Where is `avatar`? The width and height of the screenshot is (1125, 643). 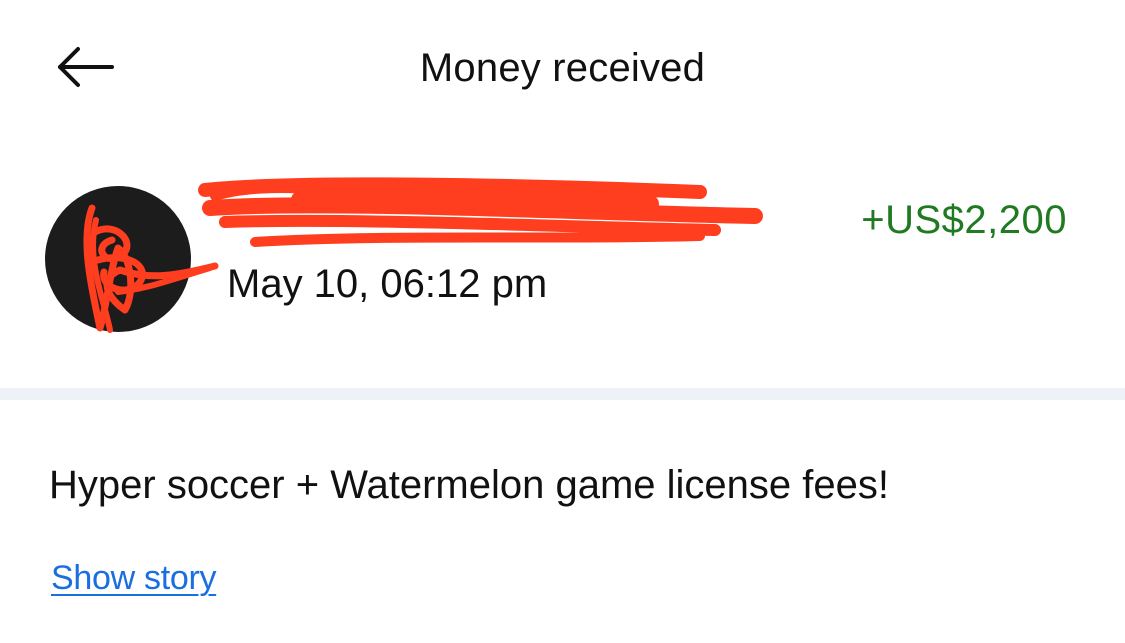 avatar is located at coordinates (118, 259).